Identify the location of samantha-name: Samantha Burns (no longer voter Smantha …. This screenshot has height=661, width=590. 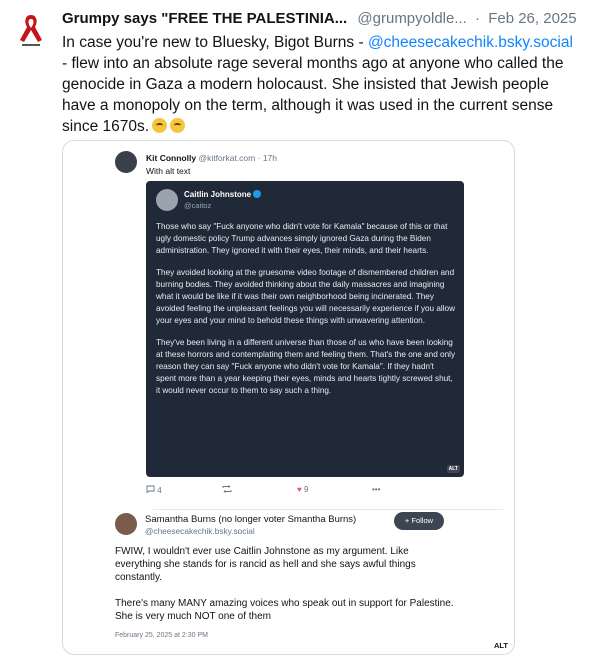
(251, 519).